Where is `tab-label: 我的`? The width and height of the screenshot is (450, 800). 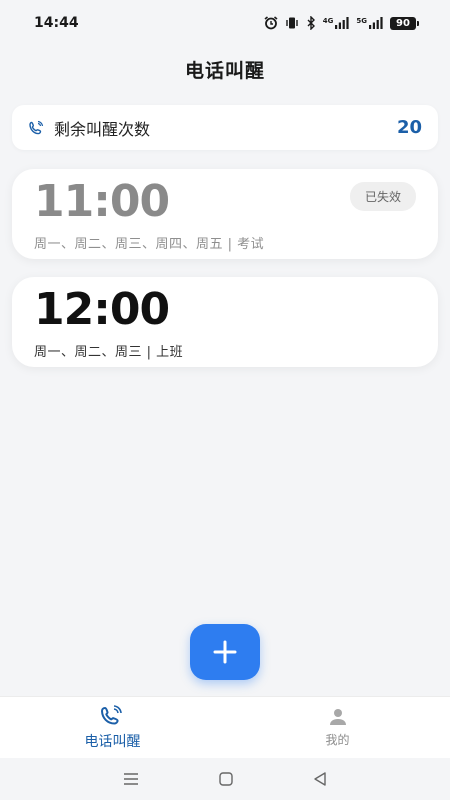
tab-label: 我的 is located at coordinates (337, 740).